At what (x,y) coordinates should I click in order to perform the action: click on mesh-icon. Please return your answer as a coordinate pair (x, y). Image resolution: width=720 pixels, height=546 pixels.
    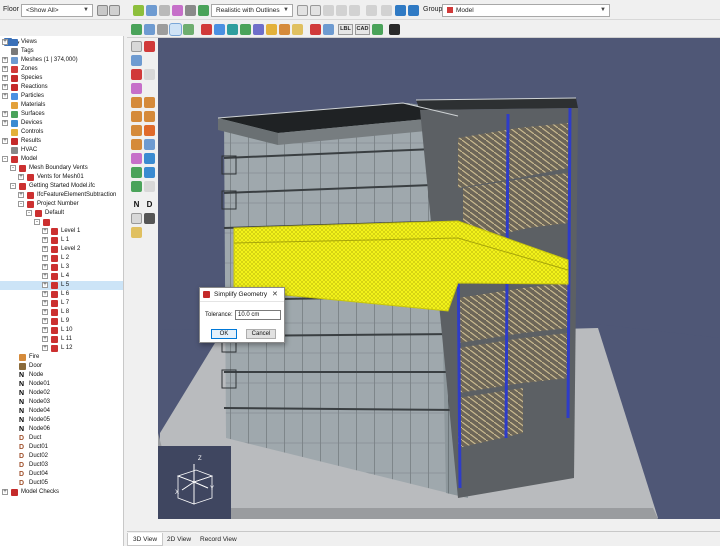
    Looking at the image, I should click on (315, 29).